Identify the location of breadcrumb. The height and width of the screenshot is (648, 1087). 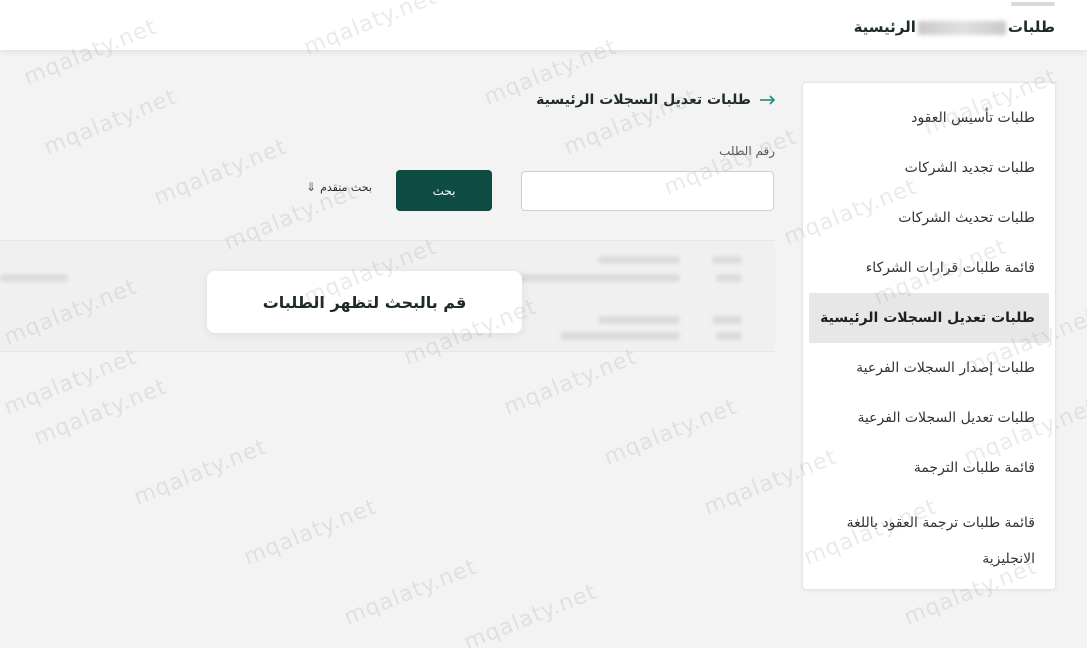
(1033, 4).